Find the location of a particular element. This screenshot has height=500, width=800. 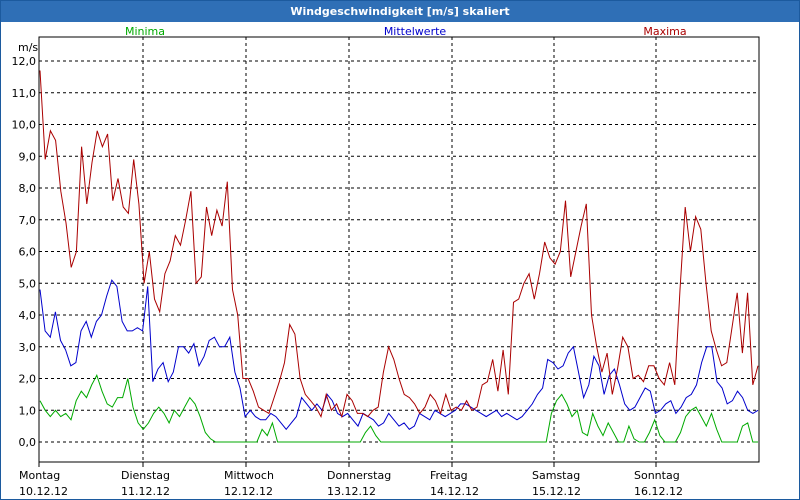

y-tick-label: 7,0 is located at coordinates (28, 220).